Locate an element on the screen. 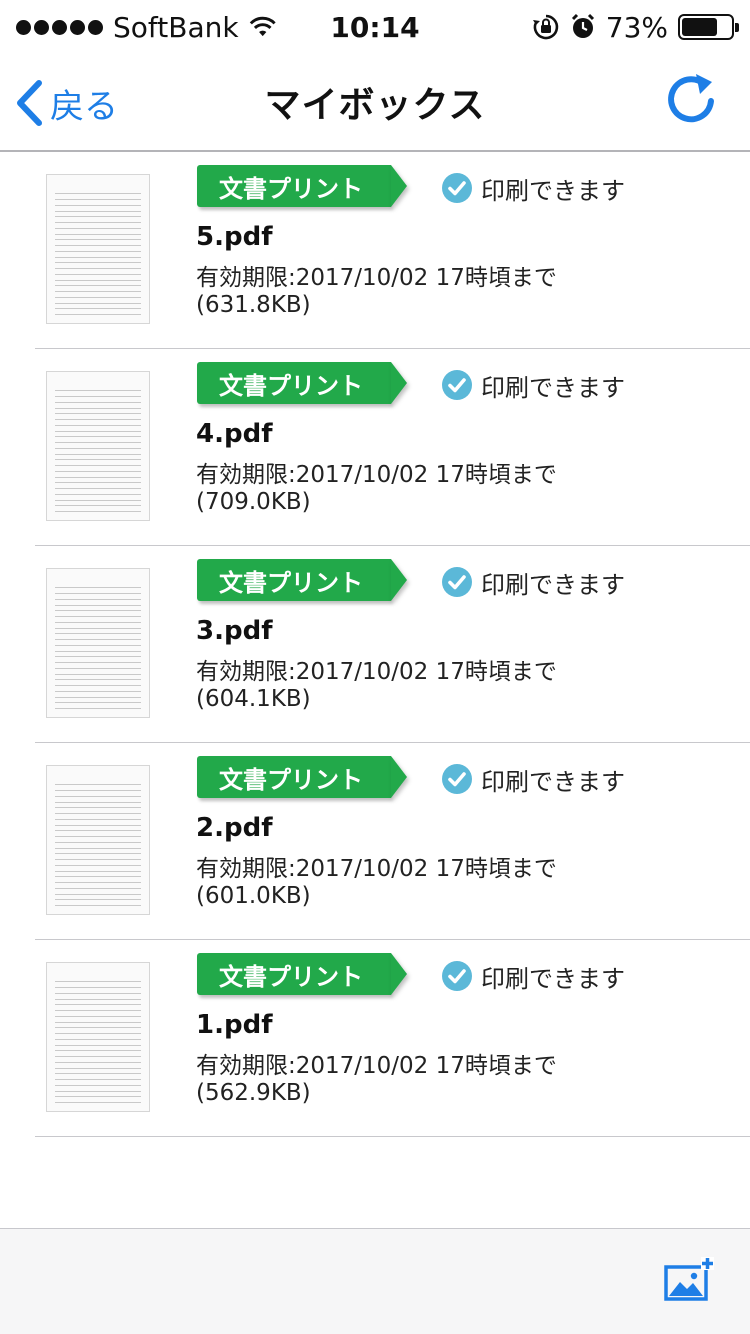 Image resolution: width=750 pixels, height=1334 pixels. file-name: 3.pdf is located at coordinates (234, 631).